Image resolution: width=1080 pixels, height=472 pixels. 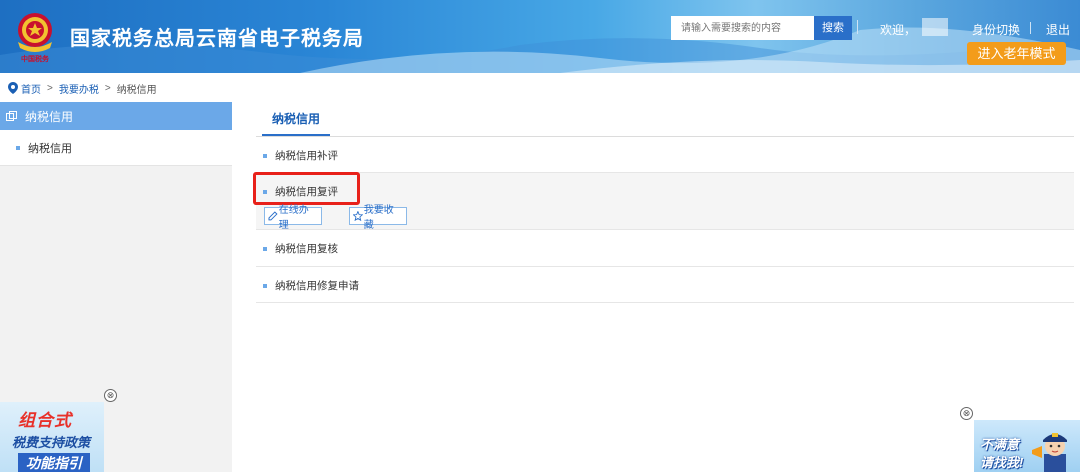 I want to click on list-item-label: 纳税信用修复申请, so click(x=317, y=286).